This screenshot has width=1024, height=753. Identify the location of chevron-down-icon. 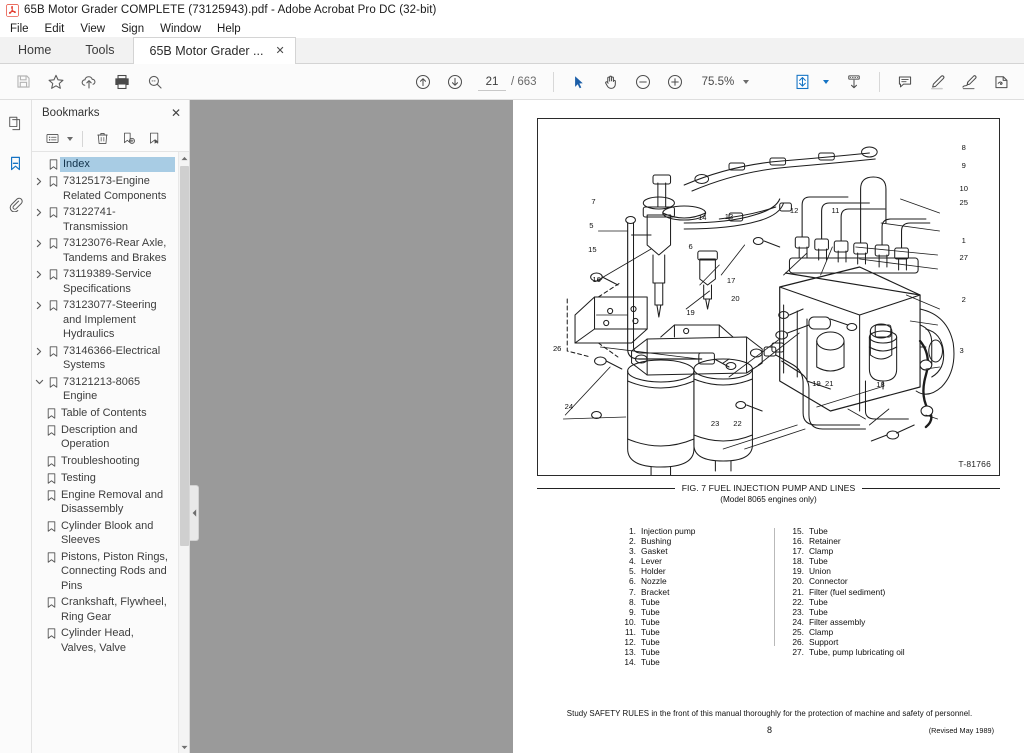
(39, 382).